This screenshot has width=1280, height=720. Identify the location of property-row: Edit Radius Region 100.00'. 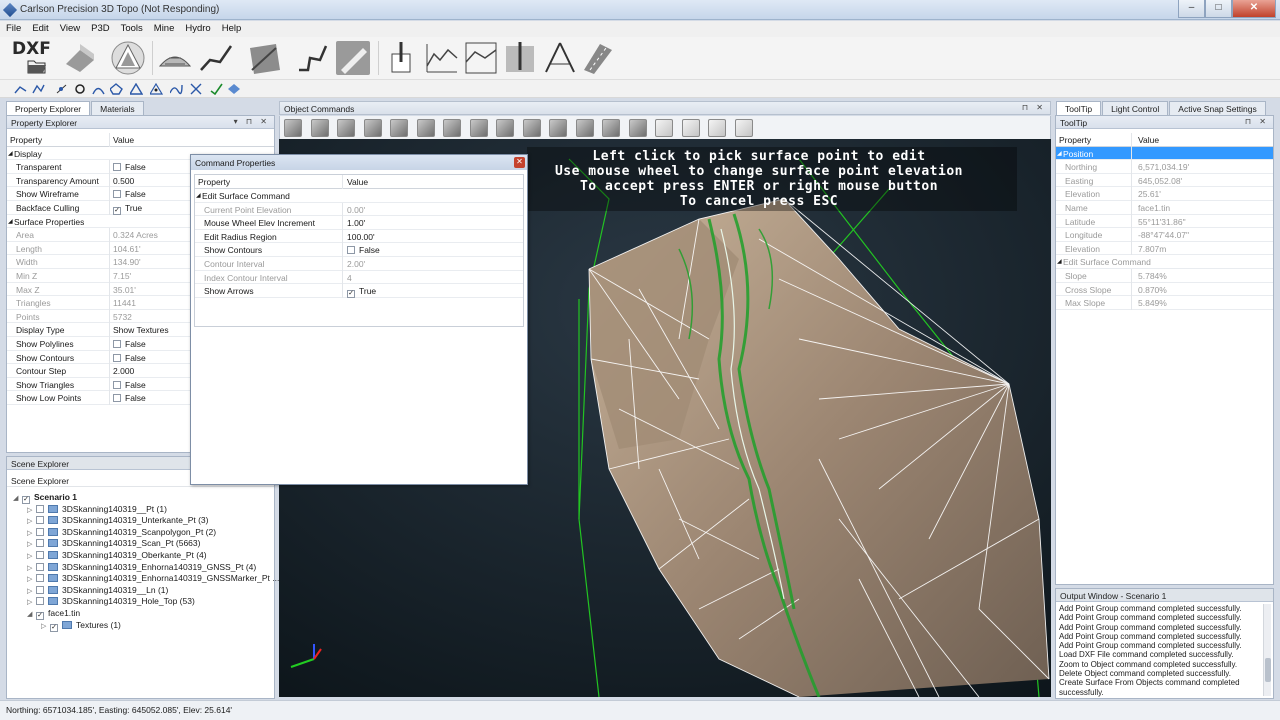
(359, 236).